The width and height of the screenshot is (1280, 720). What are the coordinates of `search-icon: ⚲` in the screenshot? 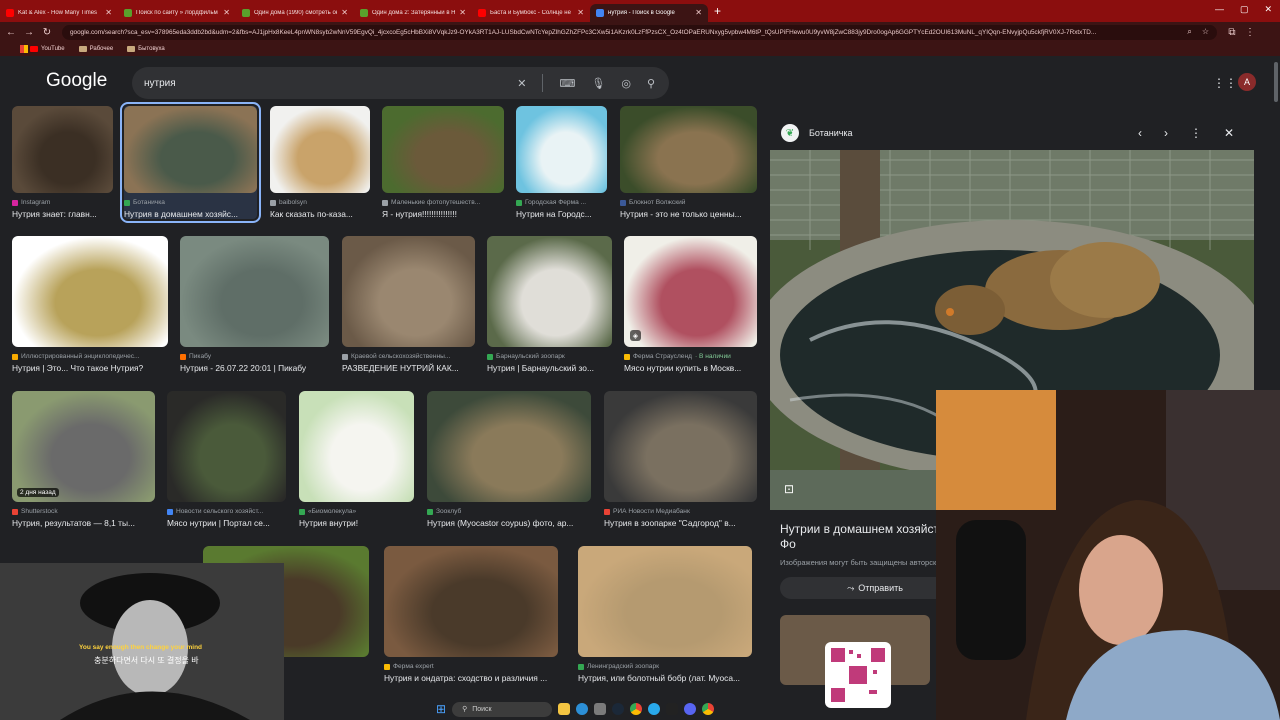 It's located at (651, 83).